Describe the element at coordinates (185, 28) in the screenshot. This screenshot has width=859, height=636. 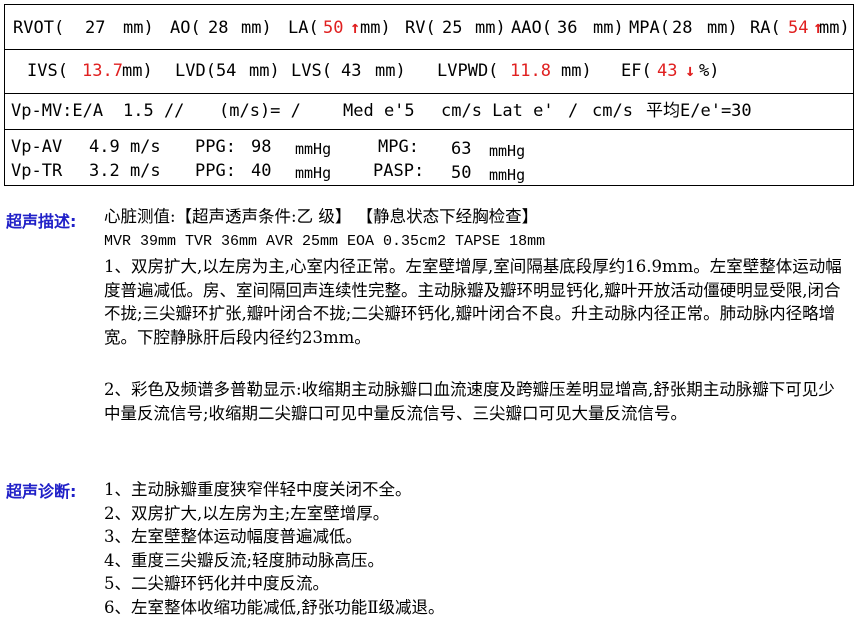
I see `ao-label: AO(` at that location.